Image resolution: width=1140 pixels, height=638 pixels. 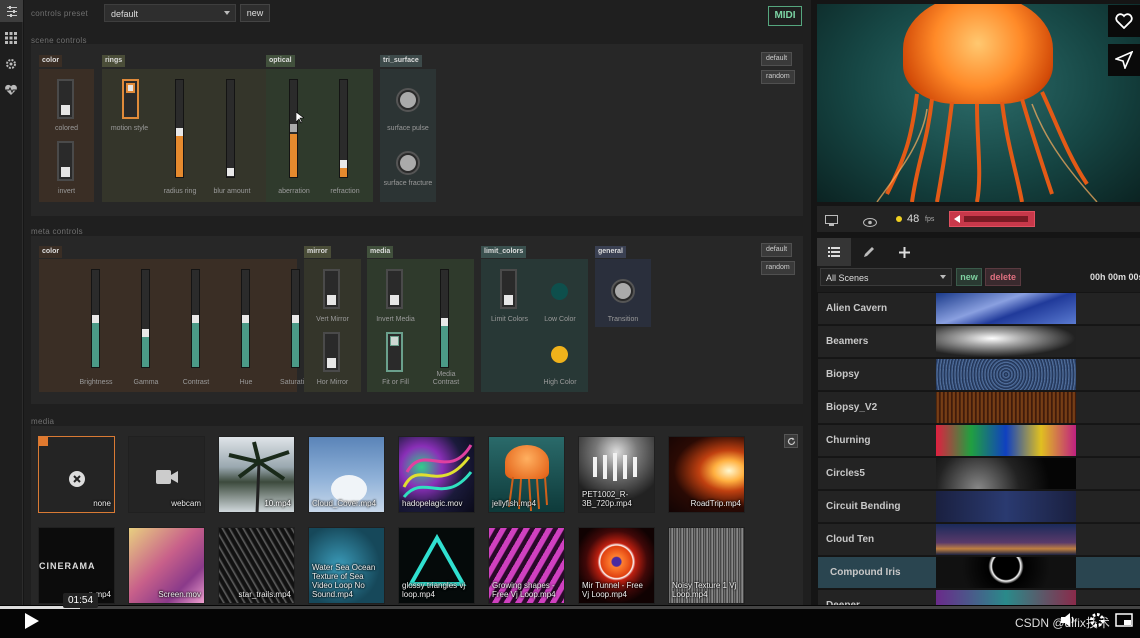 I want to click on midi-button: MIDI, so click(x=785, y=16).